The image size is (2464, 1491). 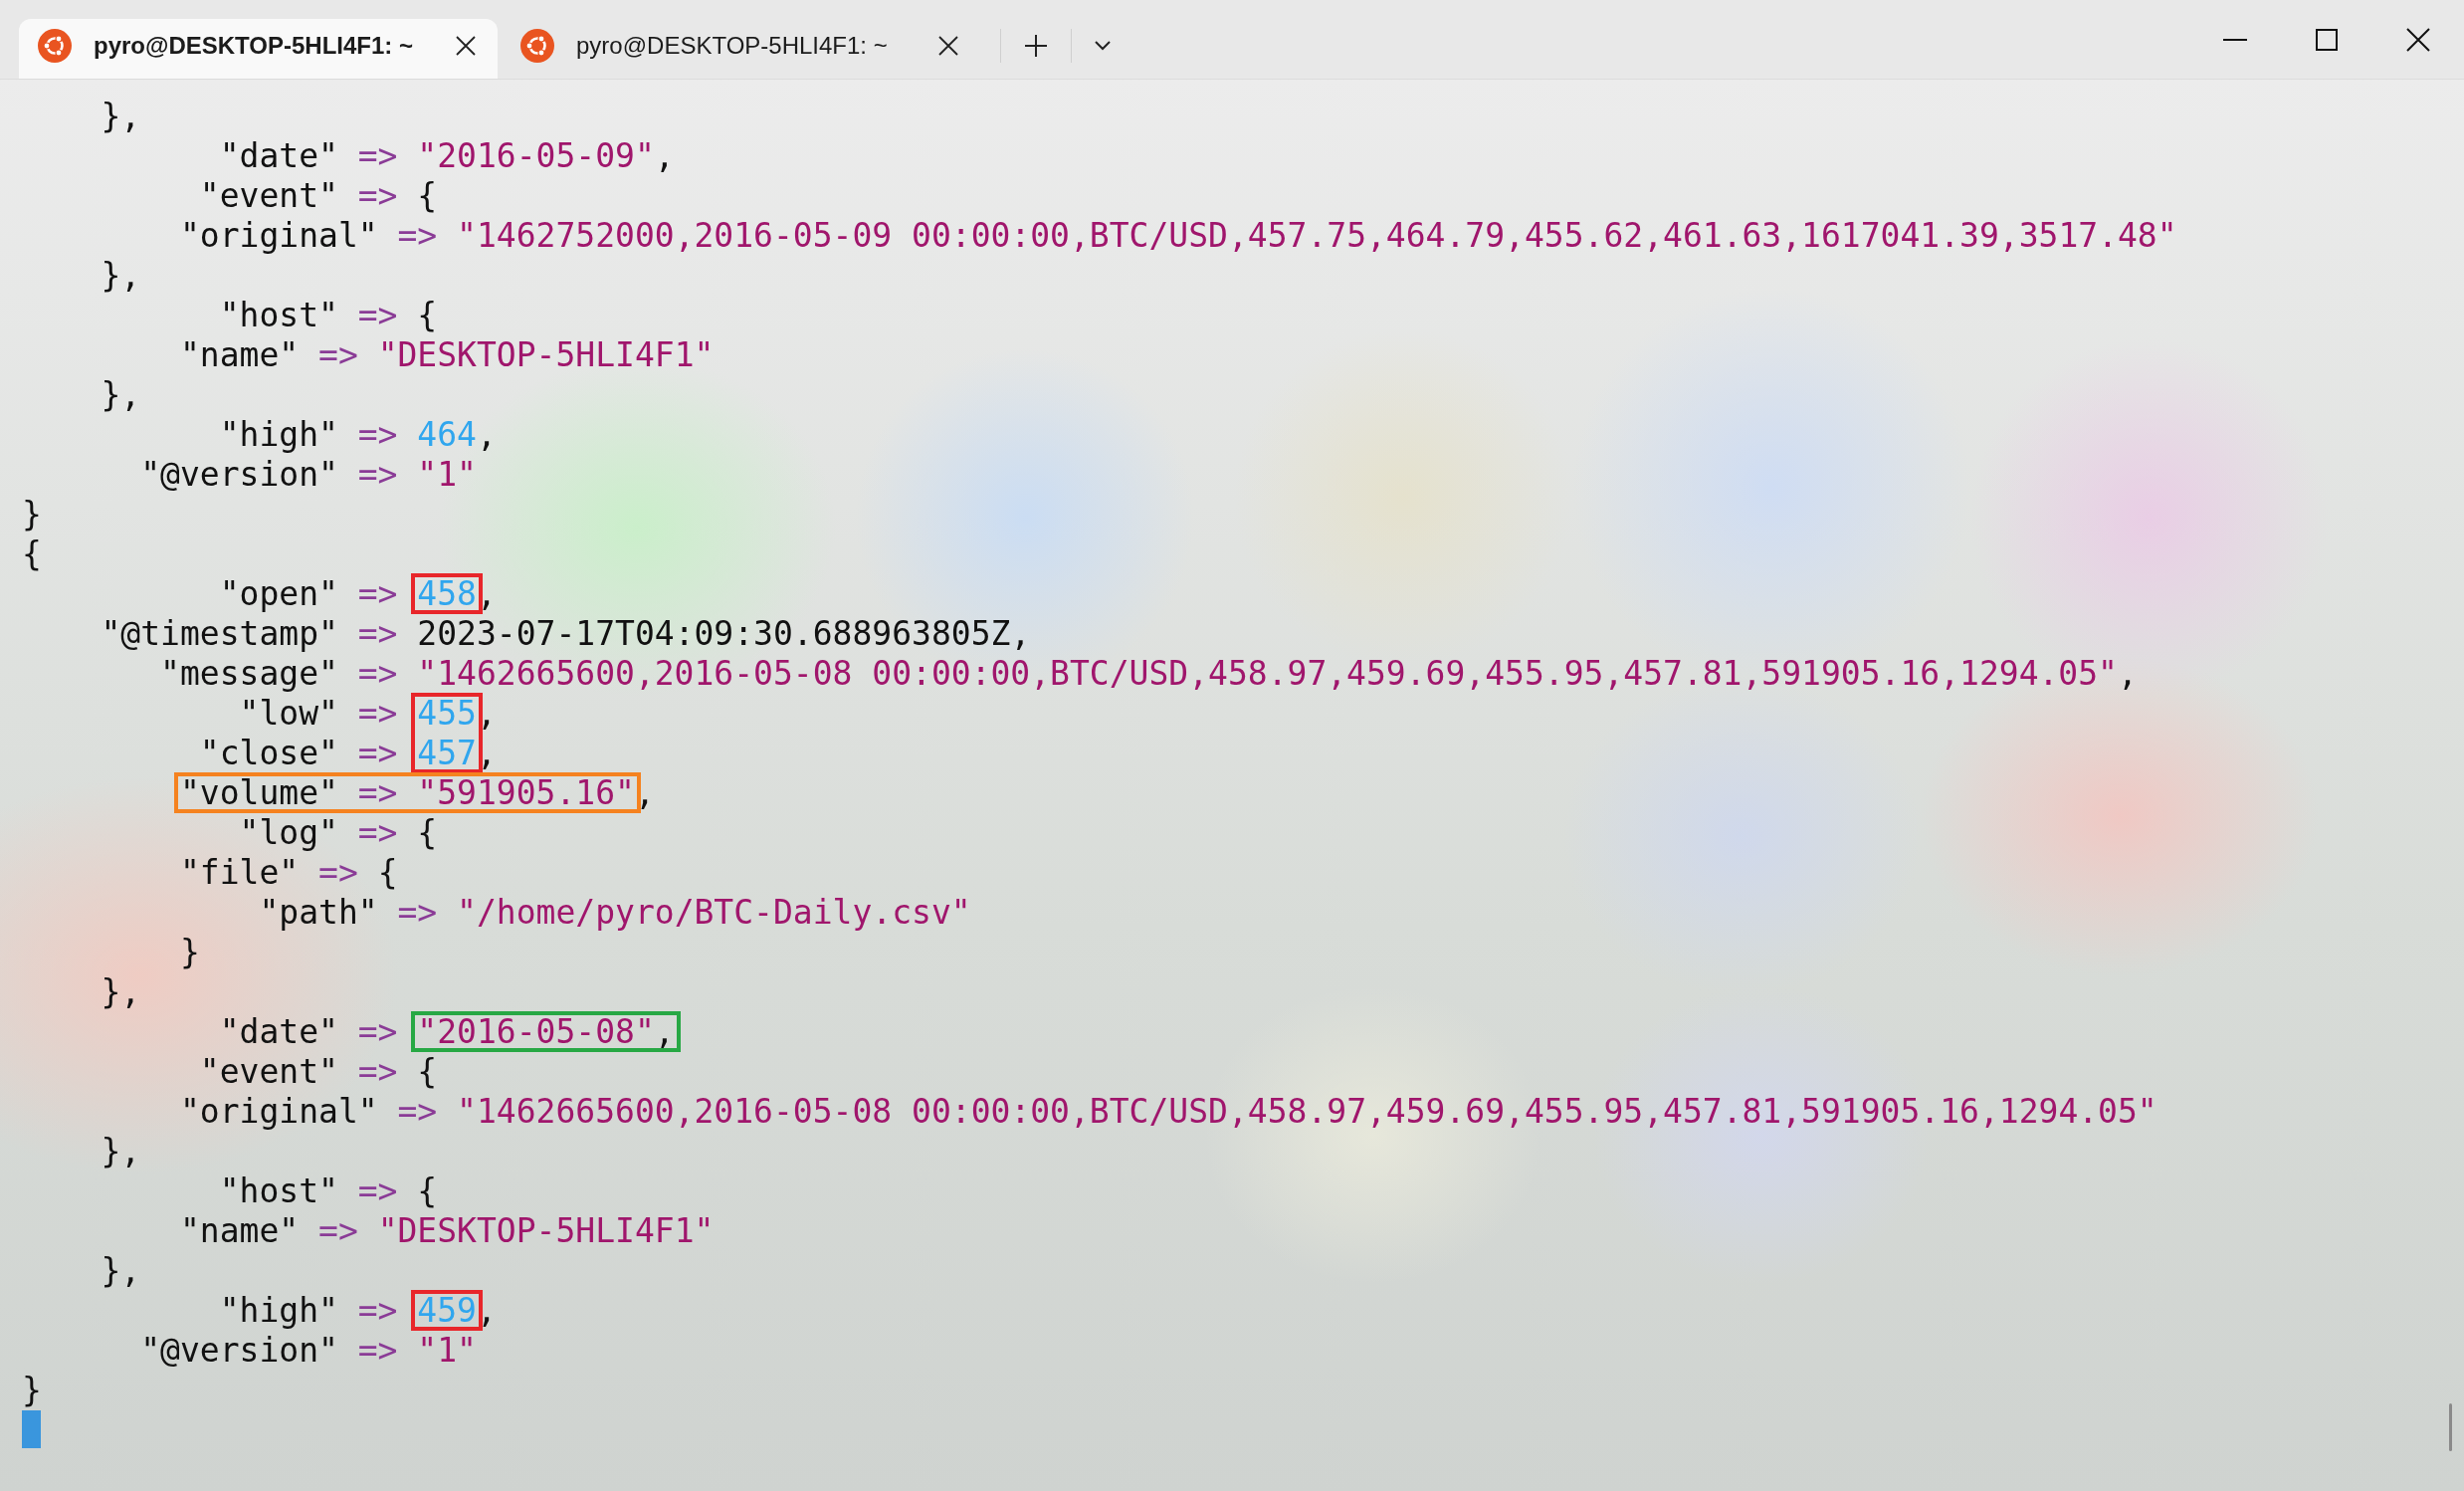 I want to click on number-value: 459, so click(x=447, y=1310).